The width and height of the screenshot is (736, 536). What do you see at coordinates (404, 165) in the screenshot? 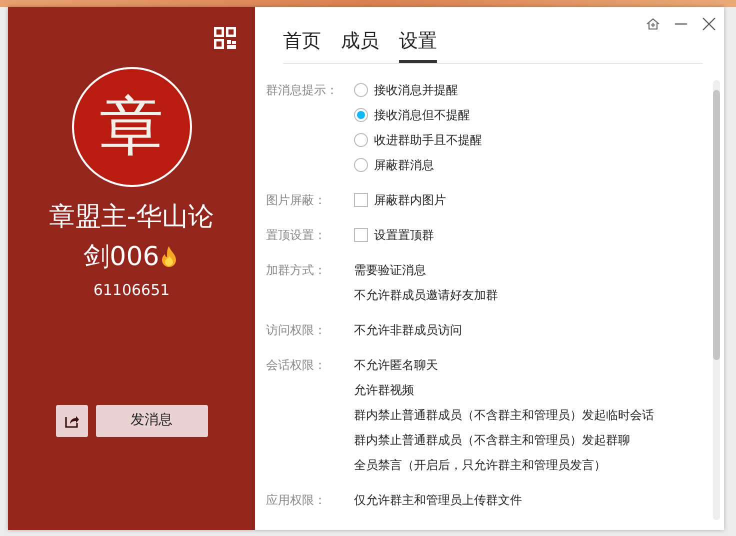
I see `option-label: 屏蔽群消息` at bounding box center [404, 165].